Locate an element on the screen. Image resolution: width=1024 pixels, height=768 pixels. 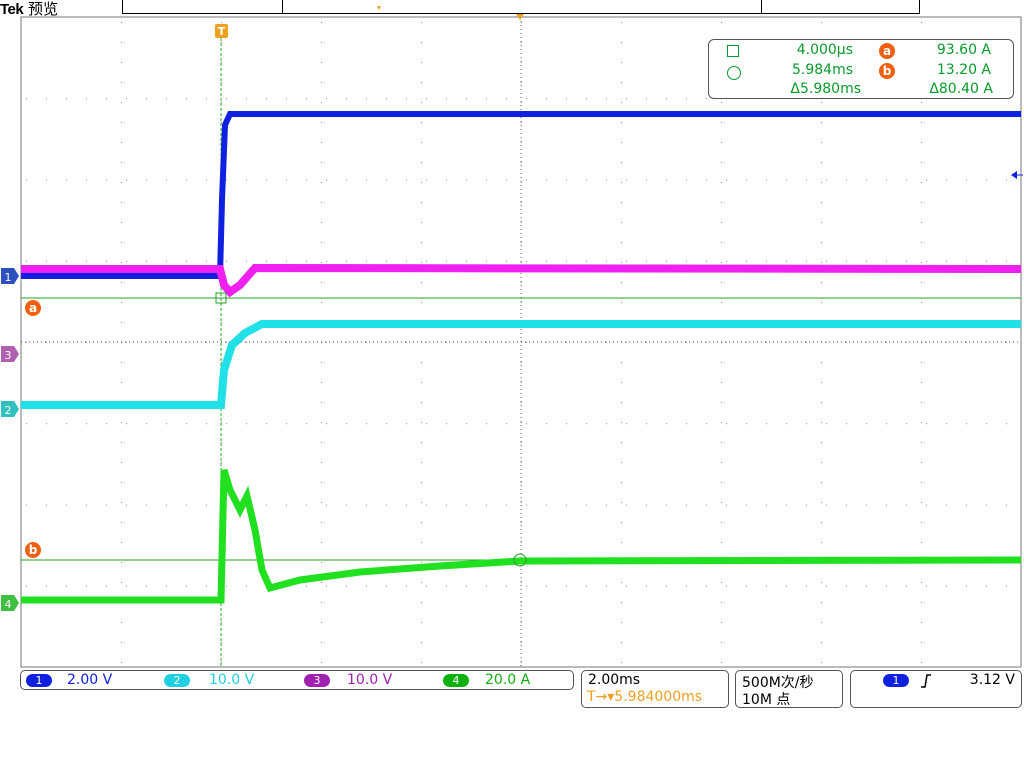
channel-scale-bar: 1 2.00 V 2 10.0 V 3 10.0 V 4 20.0 A is located at coordinates (297, 680).